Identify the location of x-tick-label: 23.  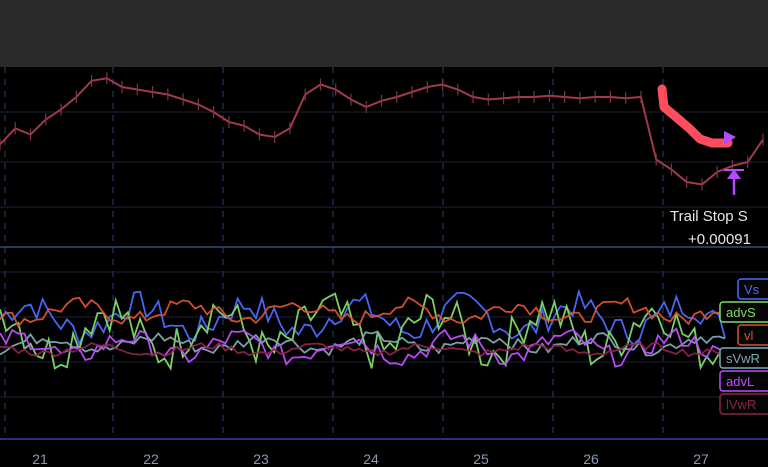
(261, 459).